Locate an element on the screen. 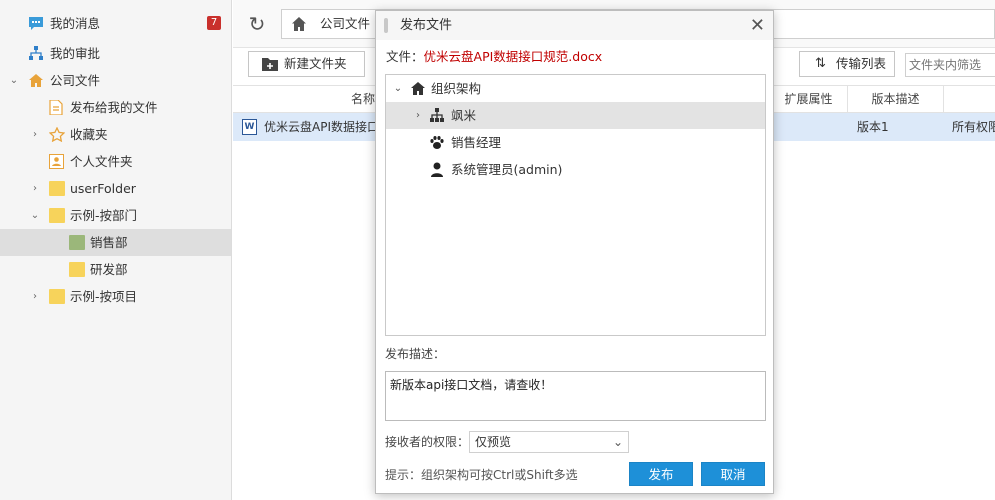  document-icon is located at coordinates (57, 107).